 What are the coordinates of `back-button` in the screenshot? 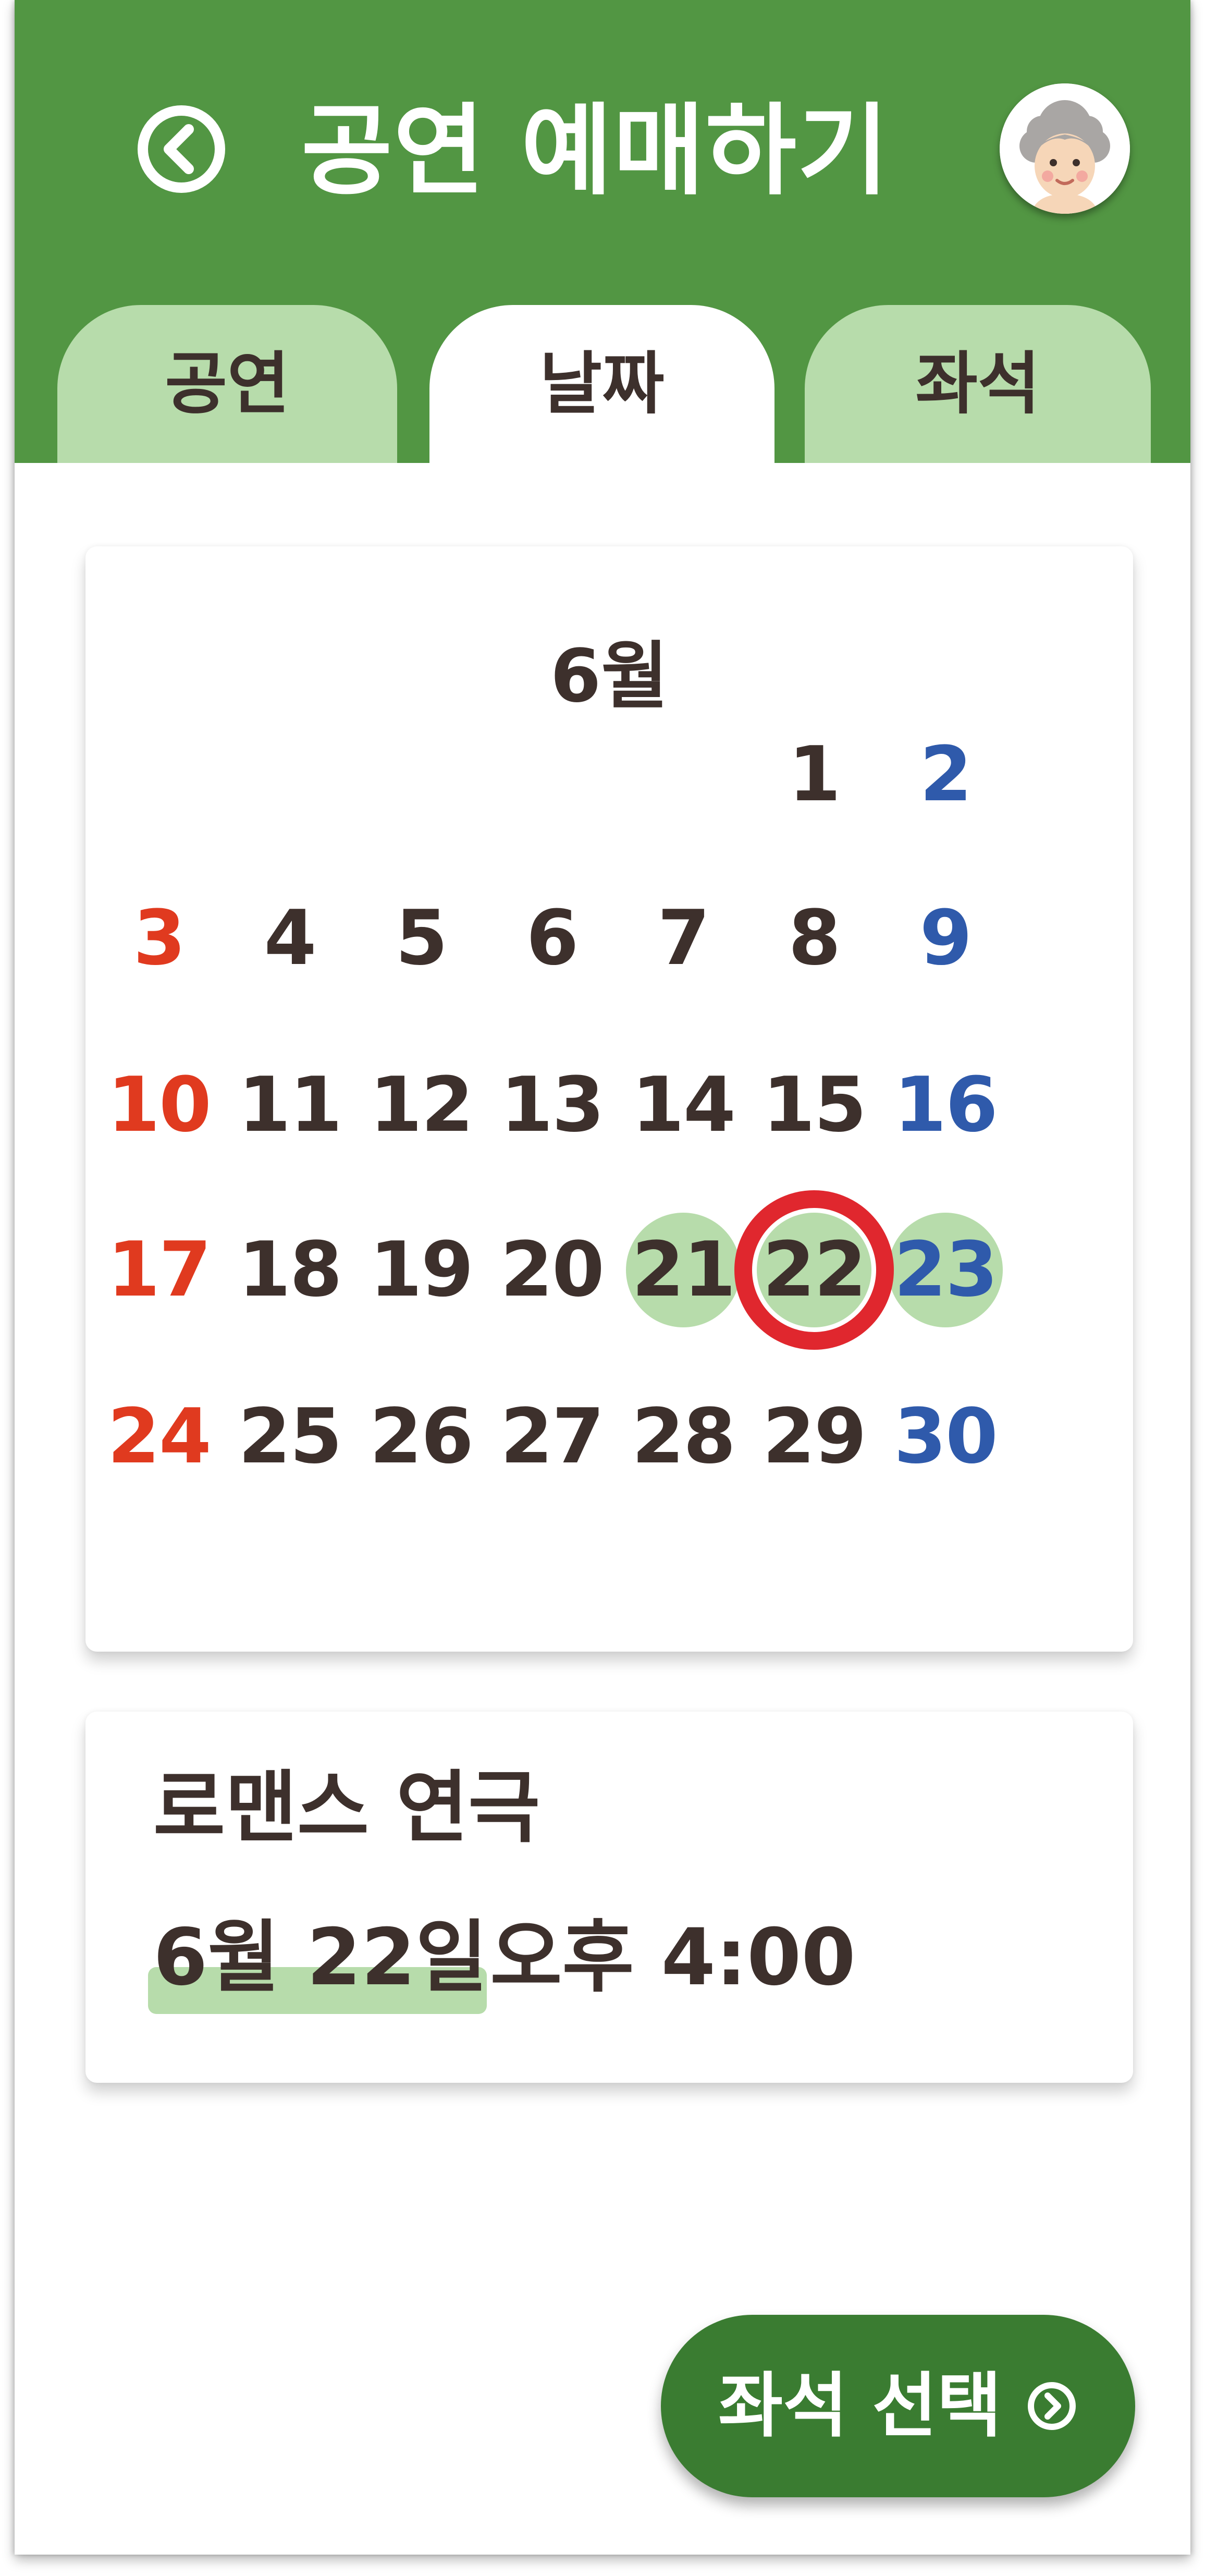 It's located at (181, 149).